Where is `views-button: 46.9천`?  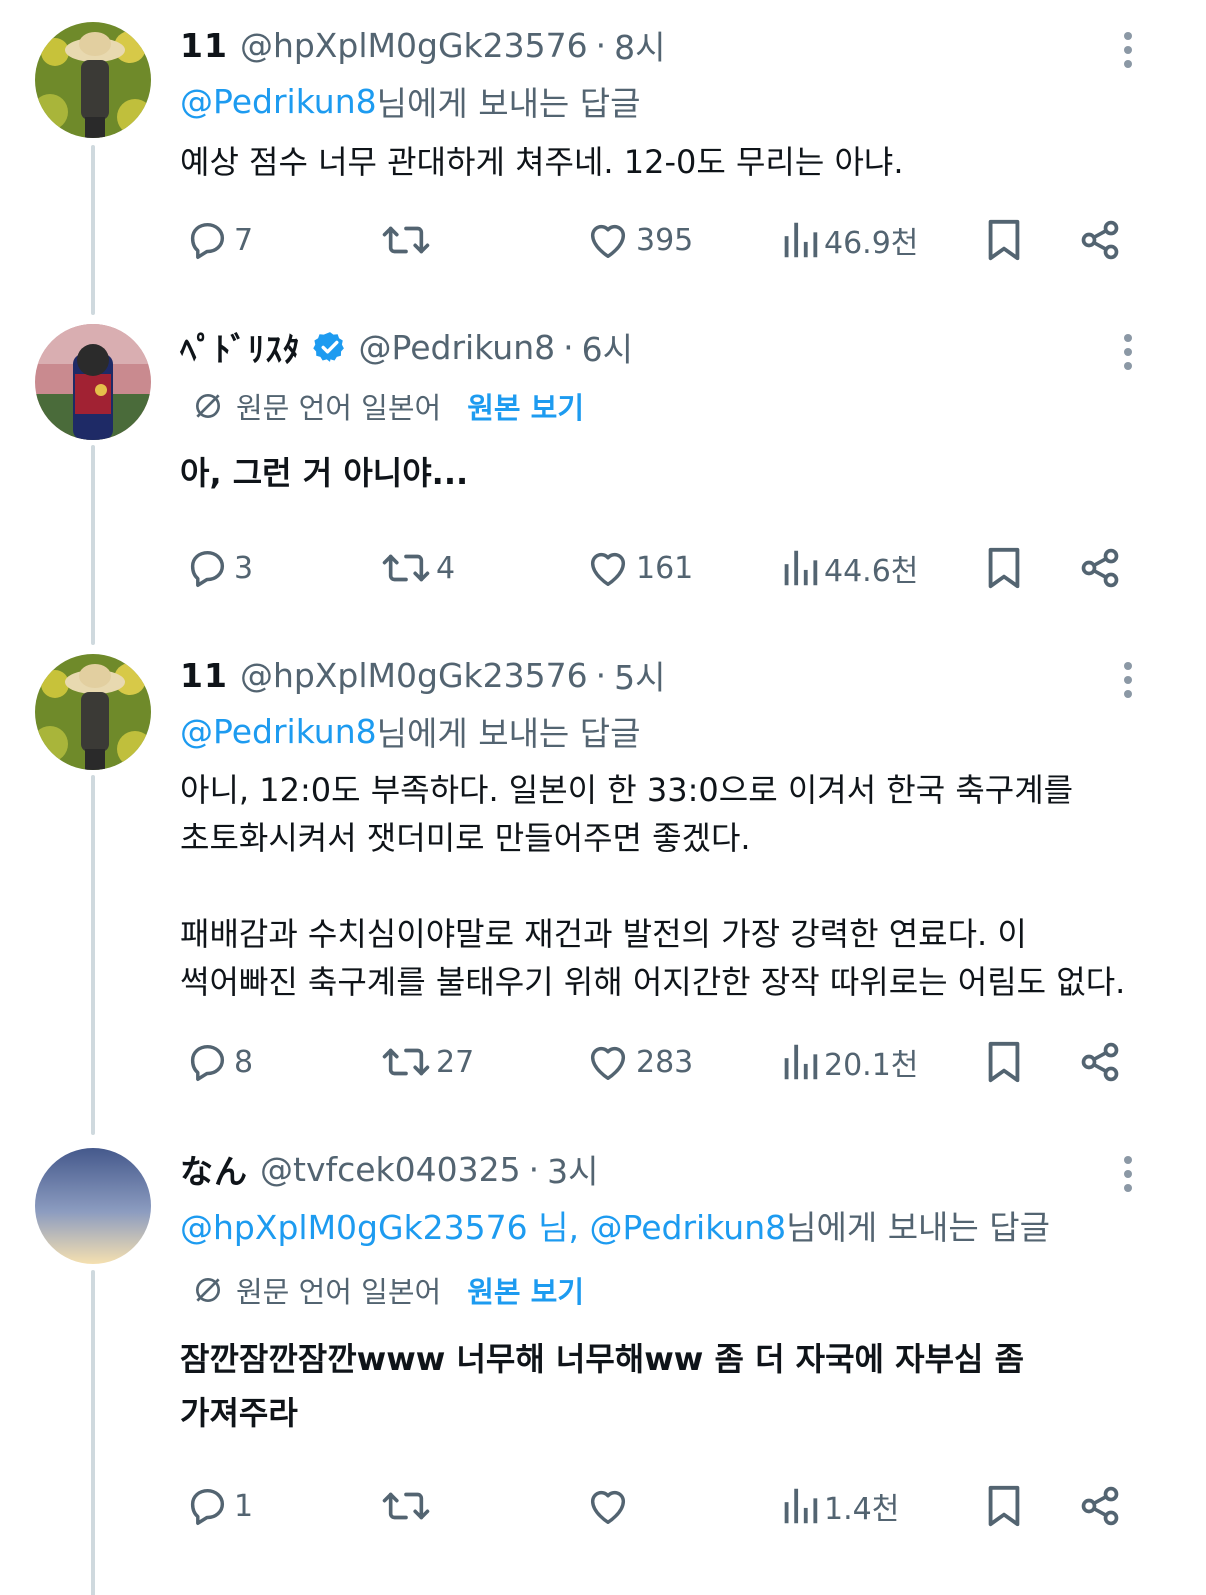
views-button: 46.9천 is located at coordinates (849, 240).